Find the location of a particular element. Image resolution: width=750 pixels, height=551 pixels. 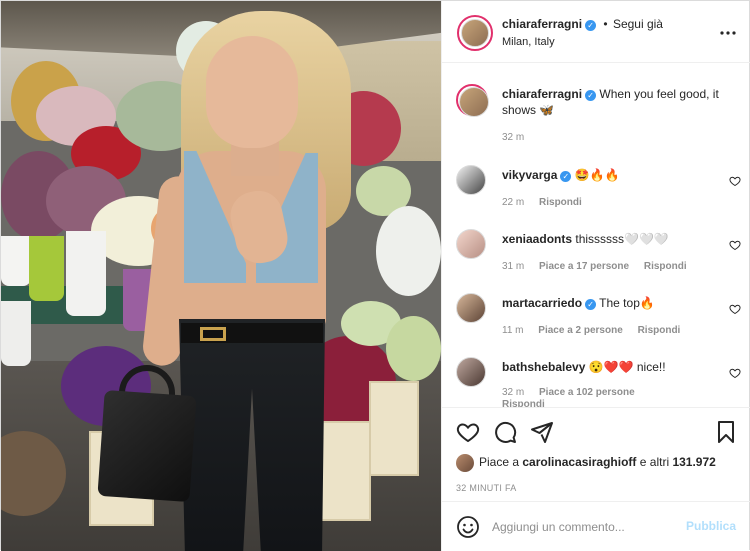

comment-text: 🤩🔥🔥 is located at coordinates (597, 175).